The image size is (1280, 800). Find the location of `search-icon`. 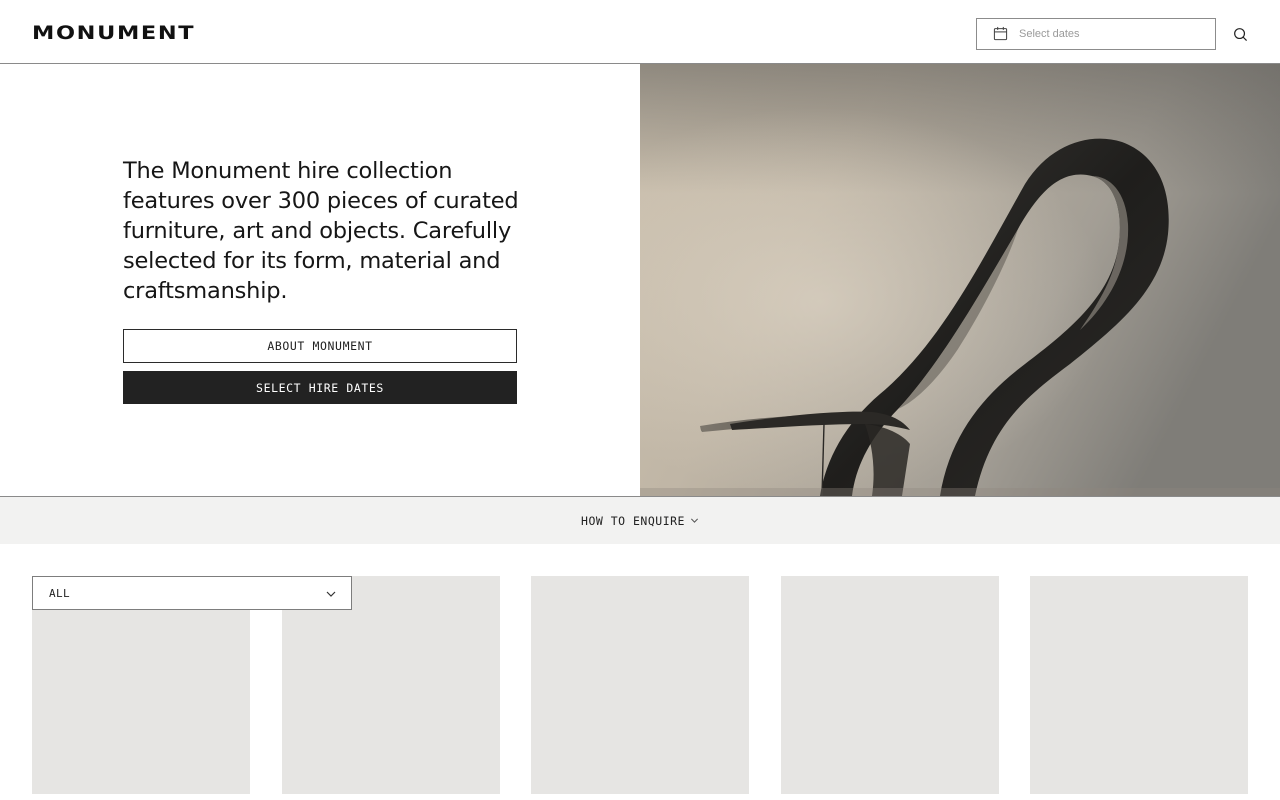

search-icon is located at coordinates (1240, 34).